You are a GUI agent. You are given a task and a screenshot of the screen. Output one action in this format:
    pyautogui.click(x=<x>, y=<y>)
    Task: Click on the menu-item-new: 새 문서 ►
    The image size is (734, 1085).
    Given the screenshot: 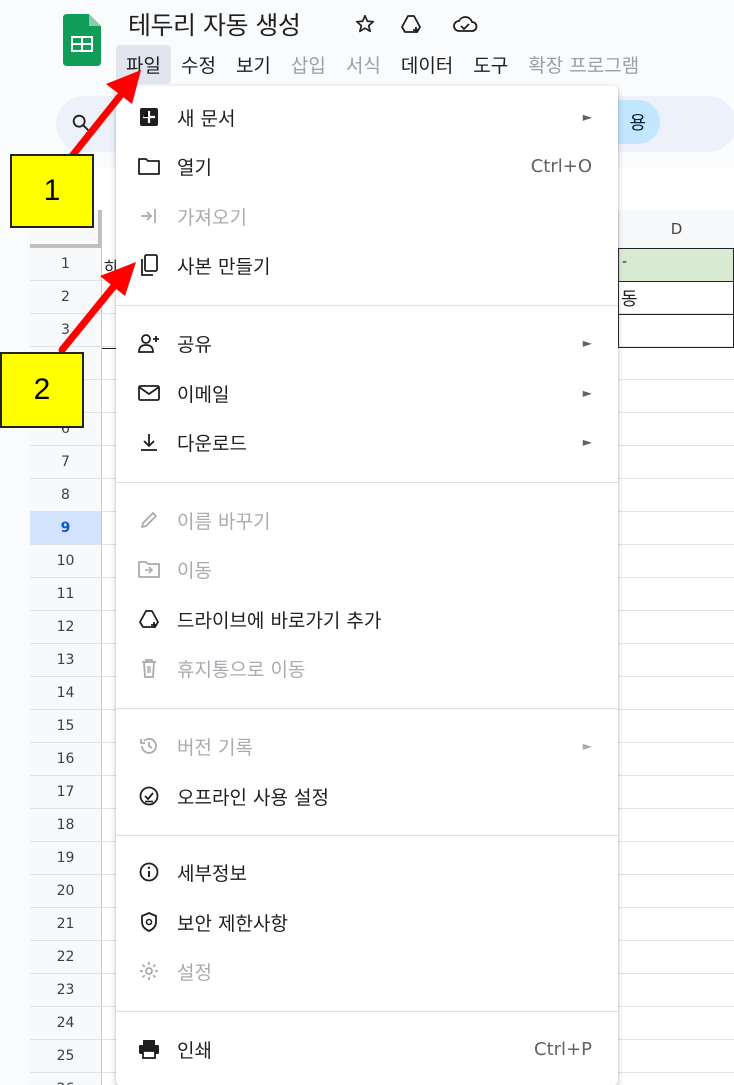 What is the action you would take?
    pyautogui.click(x=367, y=117)
    